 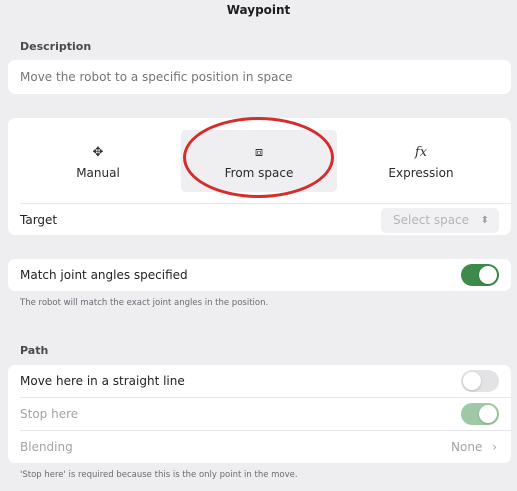 What do you see at coordinates (421, 152) in the screenshot?
I see `function-icon: 𝑓x` at bounding box center [421, 152].